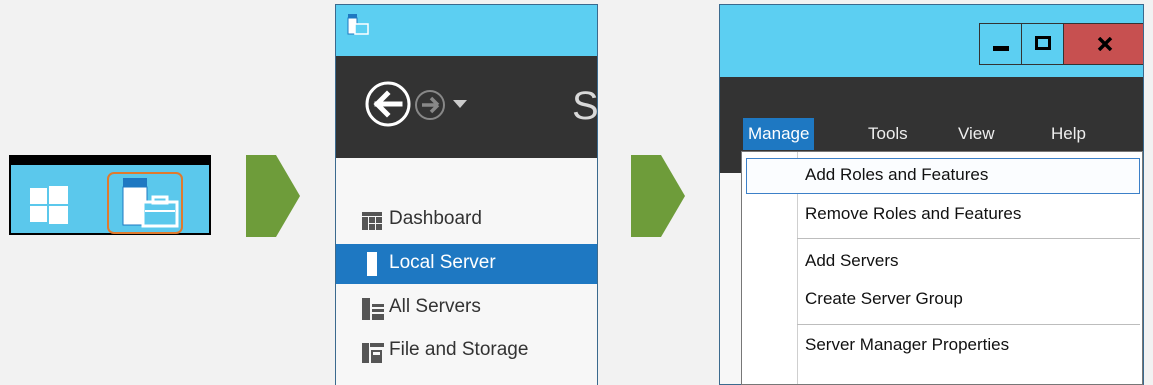 The height and width of the screenshot is (385, 1153). I want to click on taskbar-bar, so click(110, 199).